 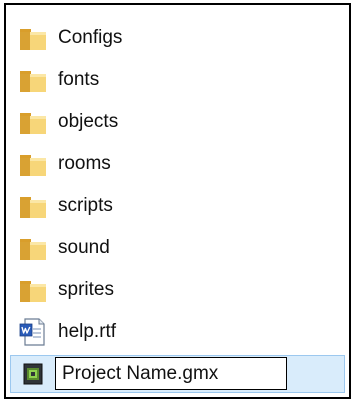 What do you see at coordinates (33, 374) in the screenshot?
I see `gamemaker-project-icon` at bounding box center [33, 374].